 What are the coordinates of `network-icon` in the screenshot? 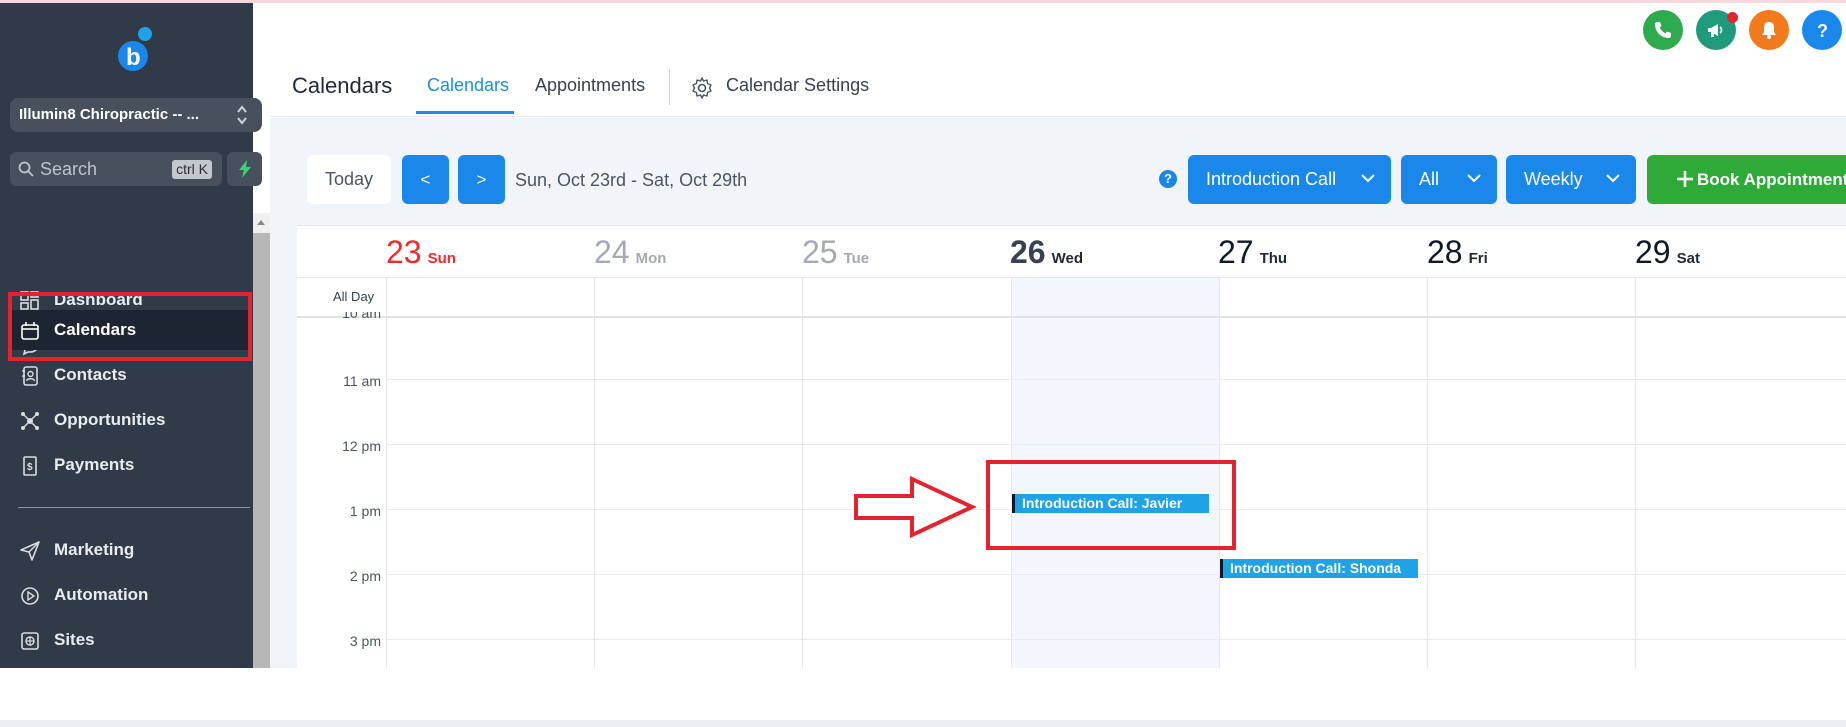 It's located at (30, 421).